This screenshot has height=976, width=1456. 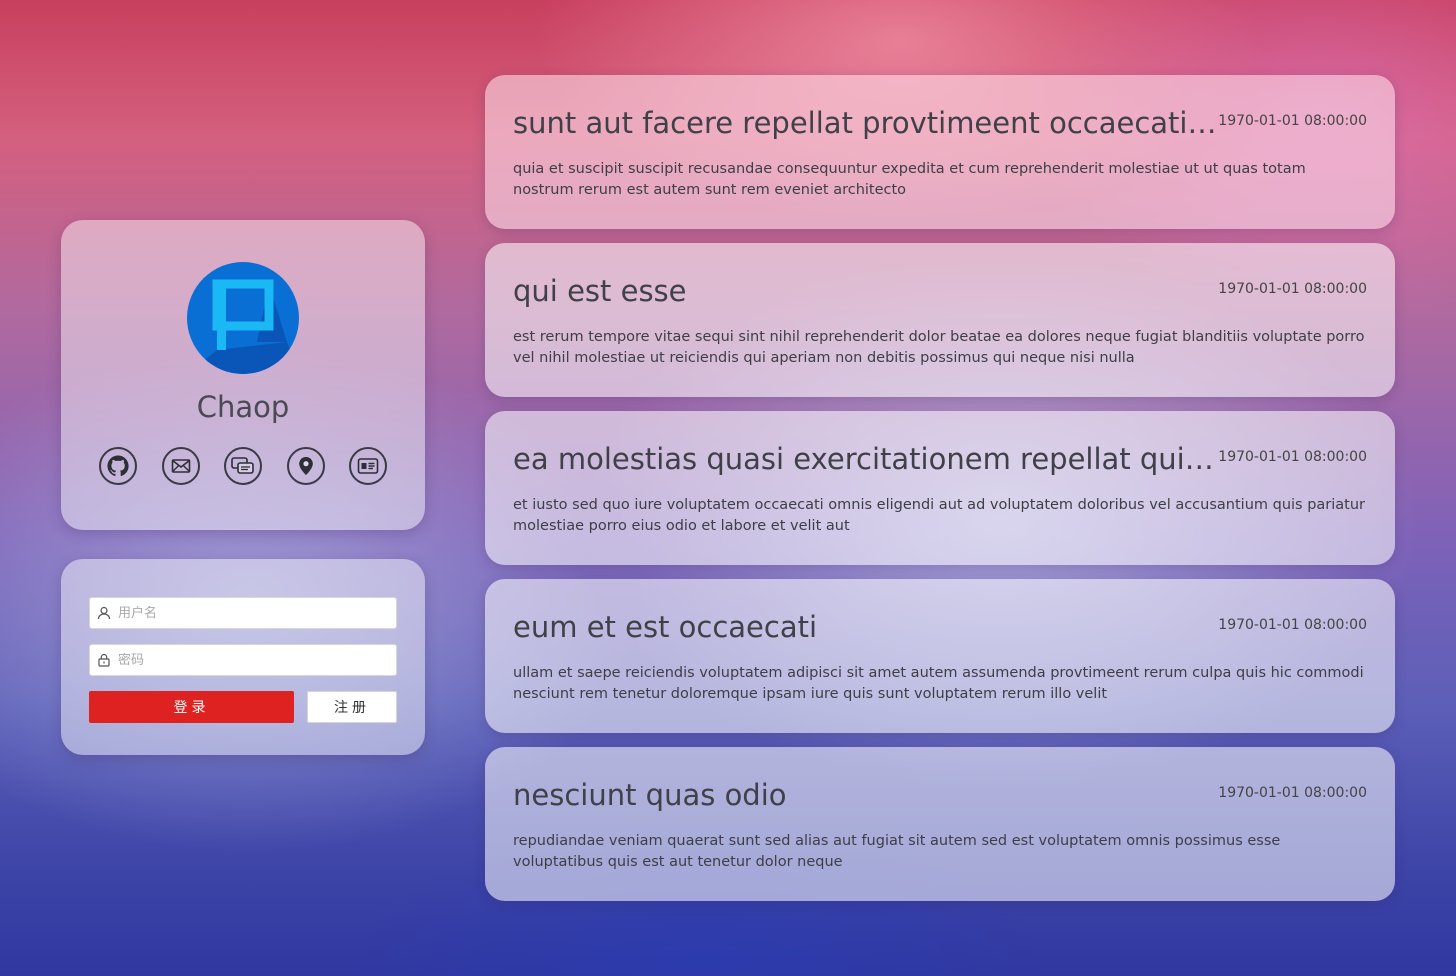 What do you see at coordinates (665, 627) in the screenshot?
I see `post-title: eum et est occaecati` at bounding box center [665, 627].